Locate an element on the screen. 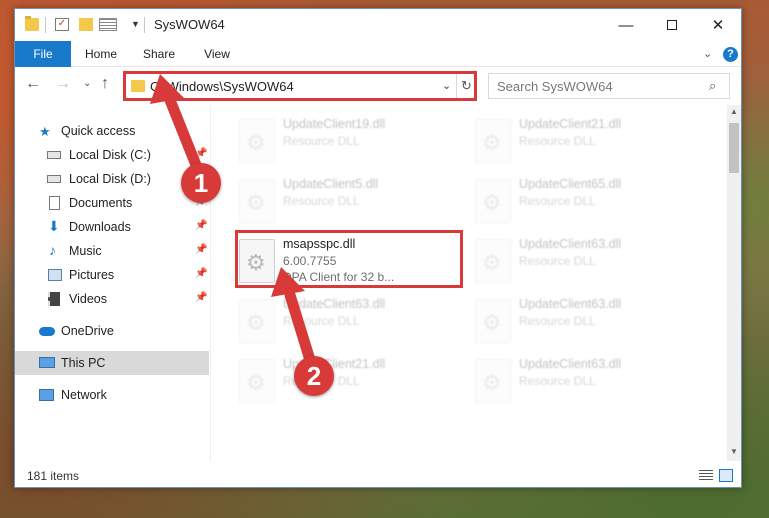 The image size is (769, 518). tiles-view-icon is located at coordinates (726, 475).